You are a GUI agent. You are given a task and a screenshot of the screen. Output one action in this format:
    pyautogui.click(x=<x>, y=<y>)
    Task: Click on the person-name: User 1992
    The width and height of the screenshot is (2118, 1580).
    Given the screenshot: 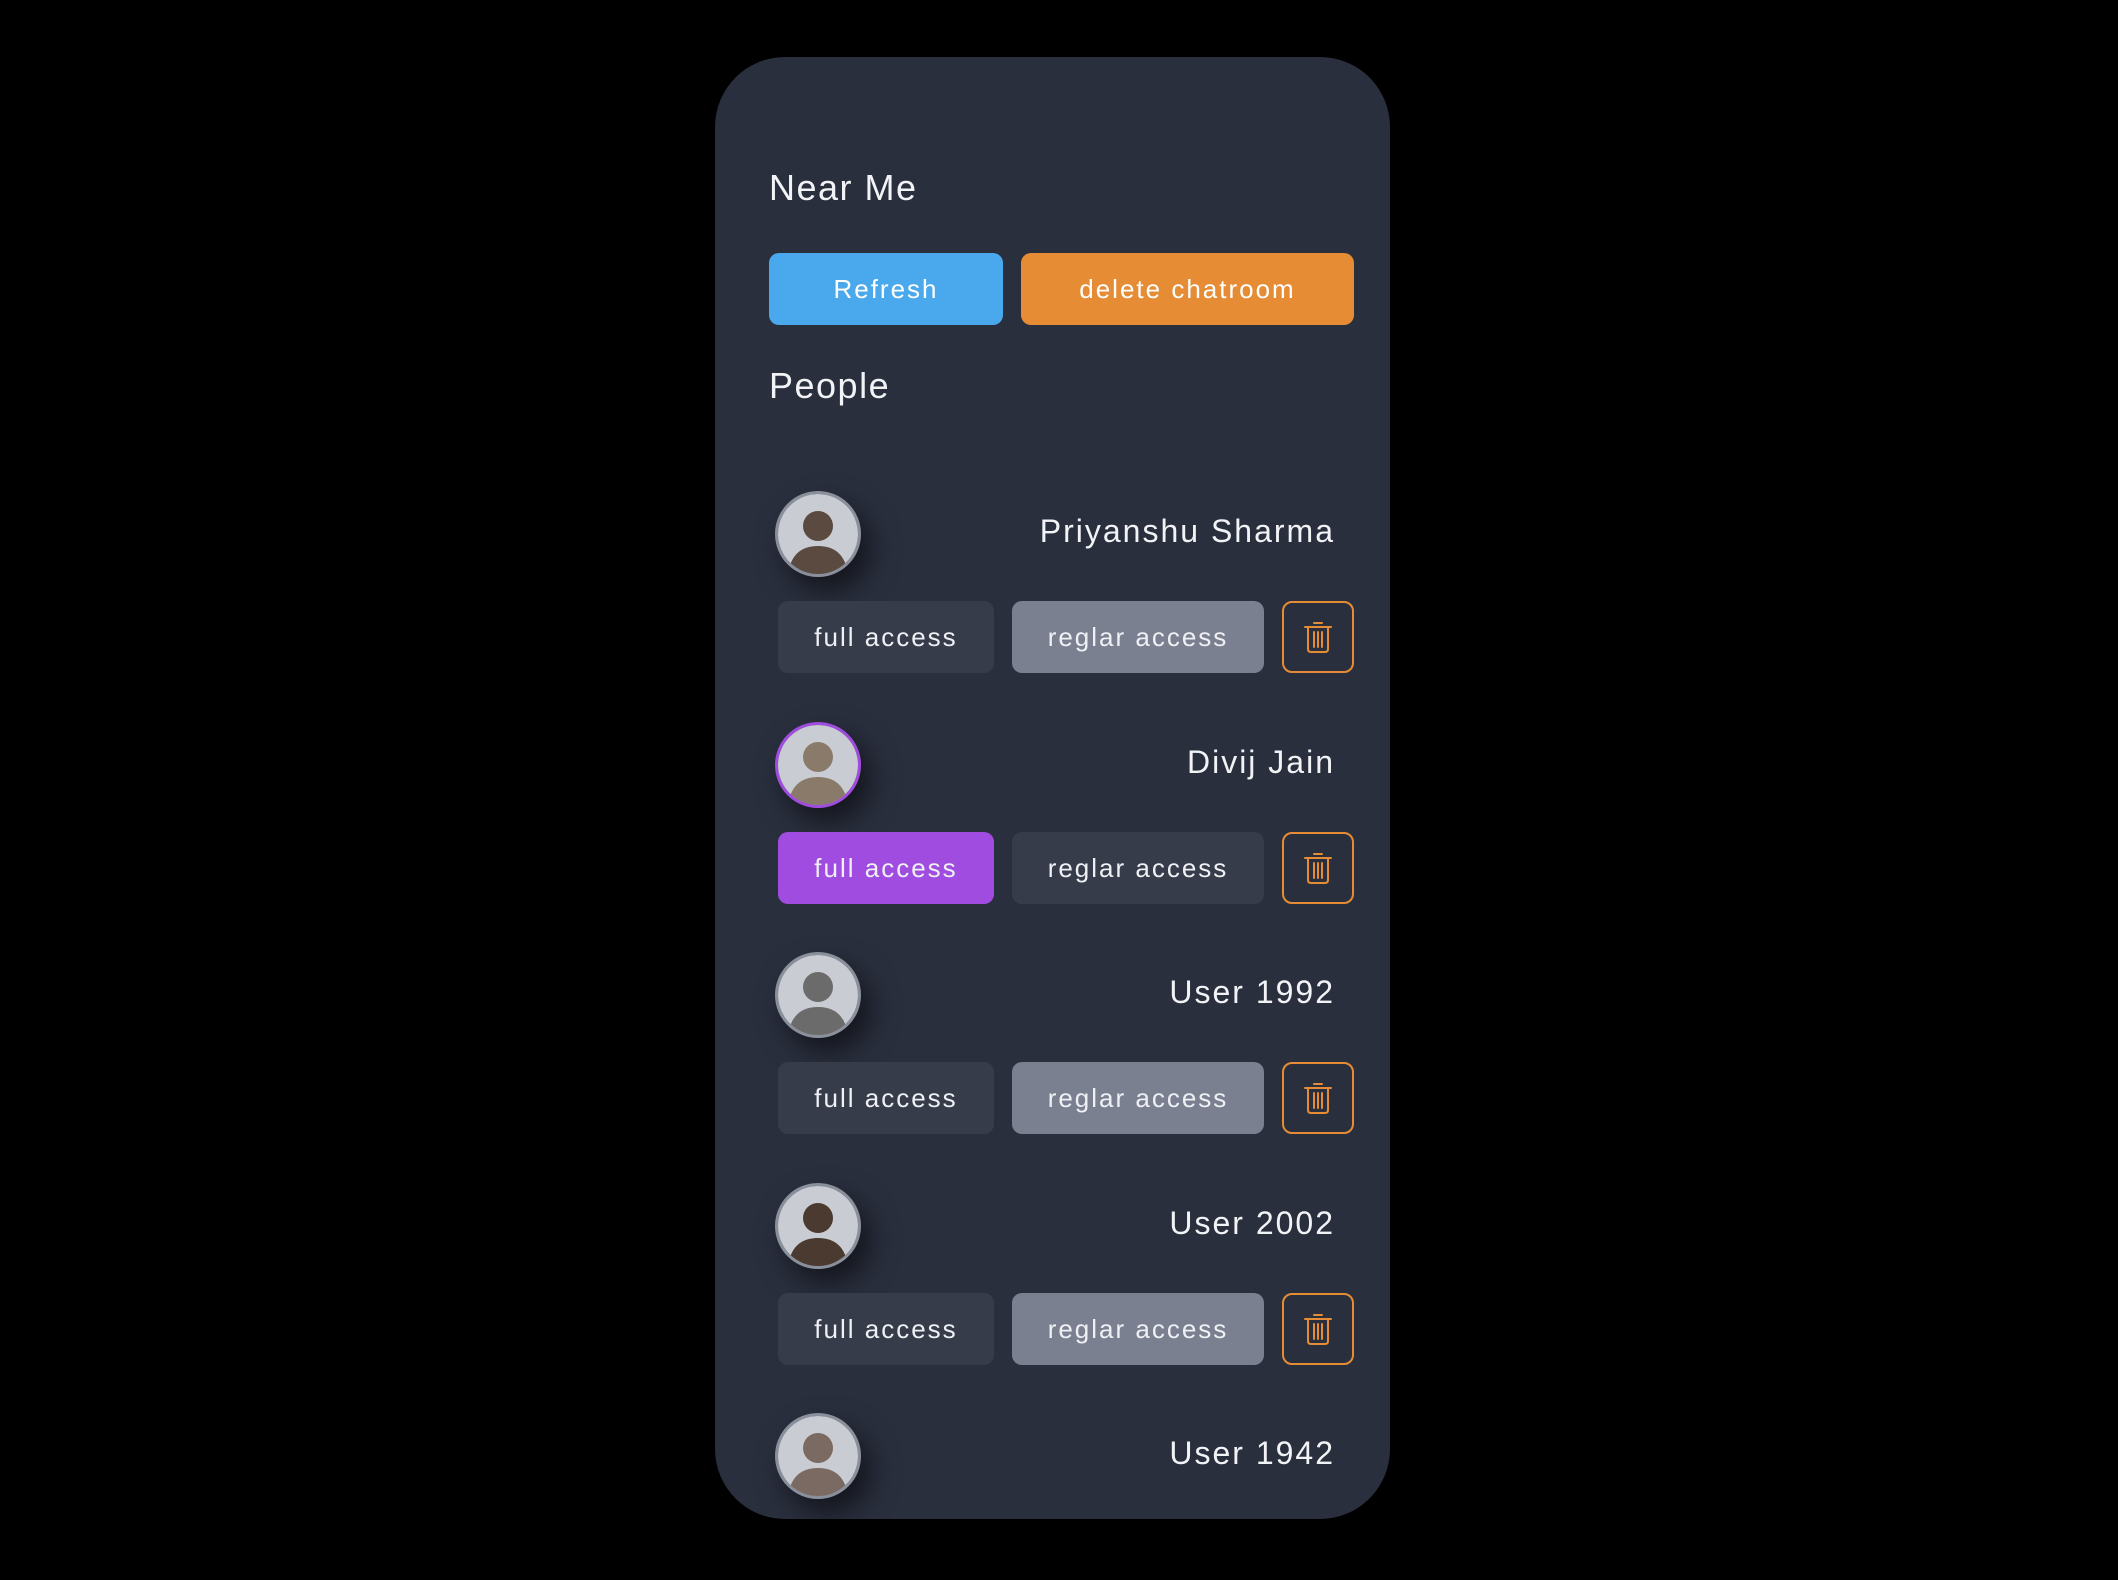 What is the action you would take?
    pyautogui.click(x=1252, y=992)
    